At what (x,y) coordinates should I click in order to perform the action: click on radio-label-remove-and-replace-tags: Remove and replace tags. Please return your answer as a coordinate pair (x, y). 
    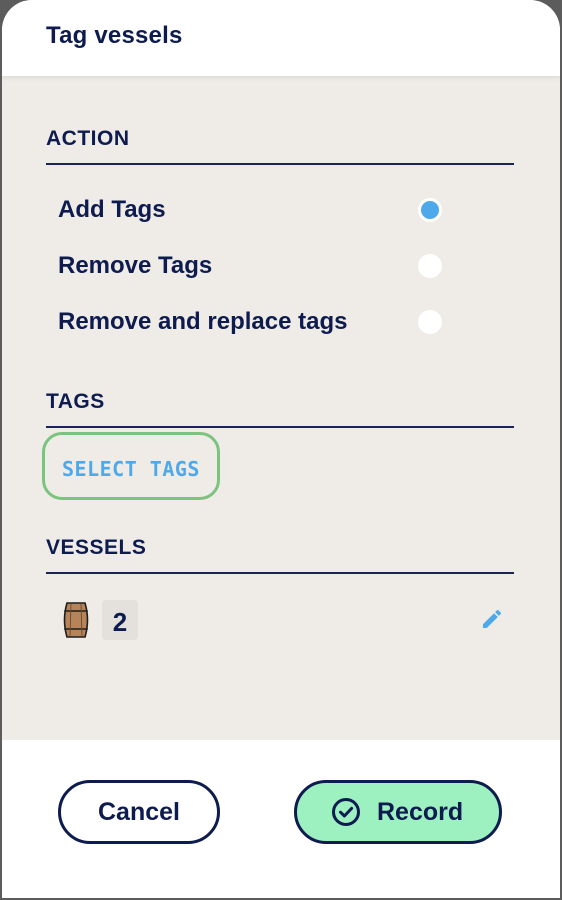
    Looking at the image, I should click on (203, 321).